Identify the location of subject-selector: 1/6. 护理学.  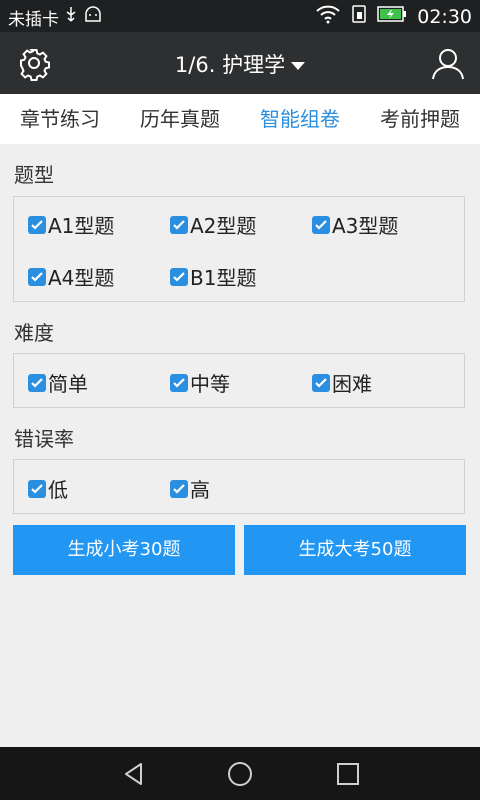
(240, 64).